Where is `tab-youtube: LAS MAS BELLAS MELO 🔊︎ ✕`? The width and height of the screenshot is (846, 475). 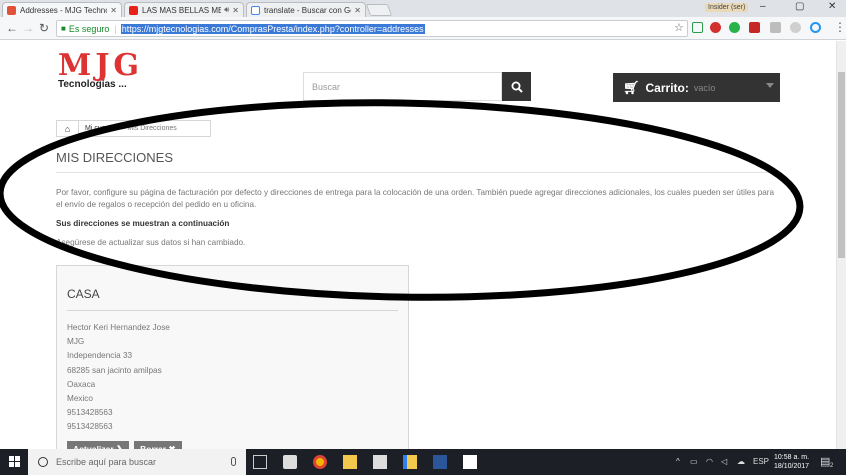
tab-youtube: LAS MAS BELLAS MELO 🔊︎ ✕ is located at coordinates (184, 9).